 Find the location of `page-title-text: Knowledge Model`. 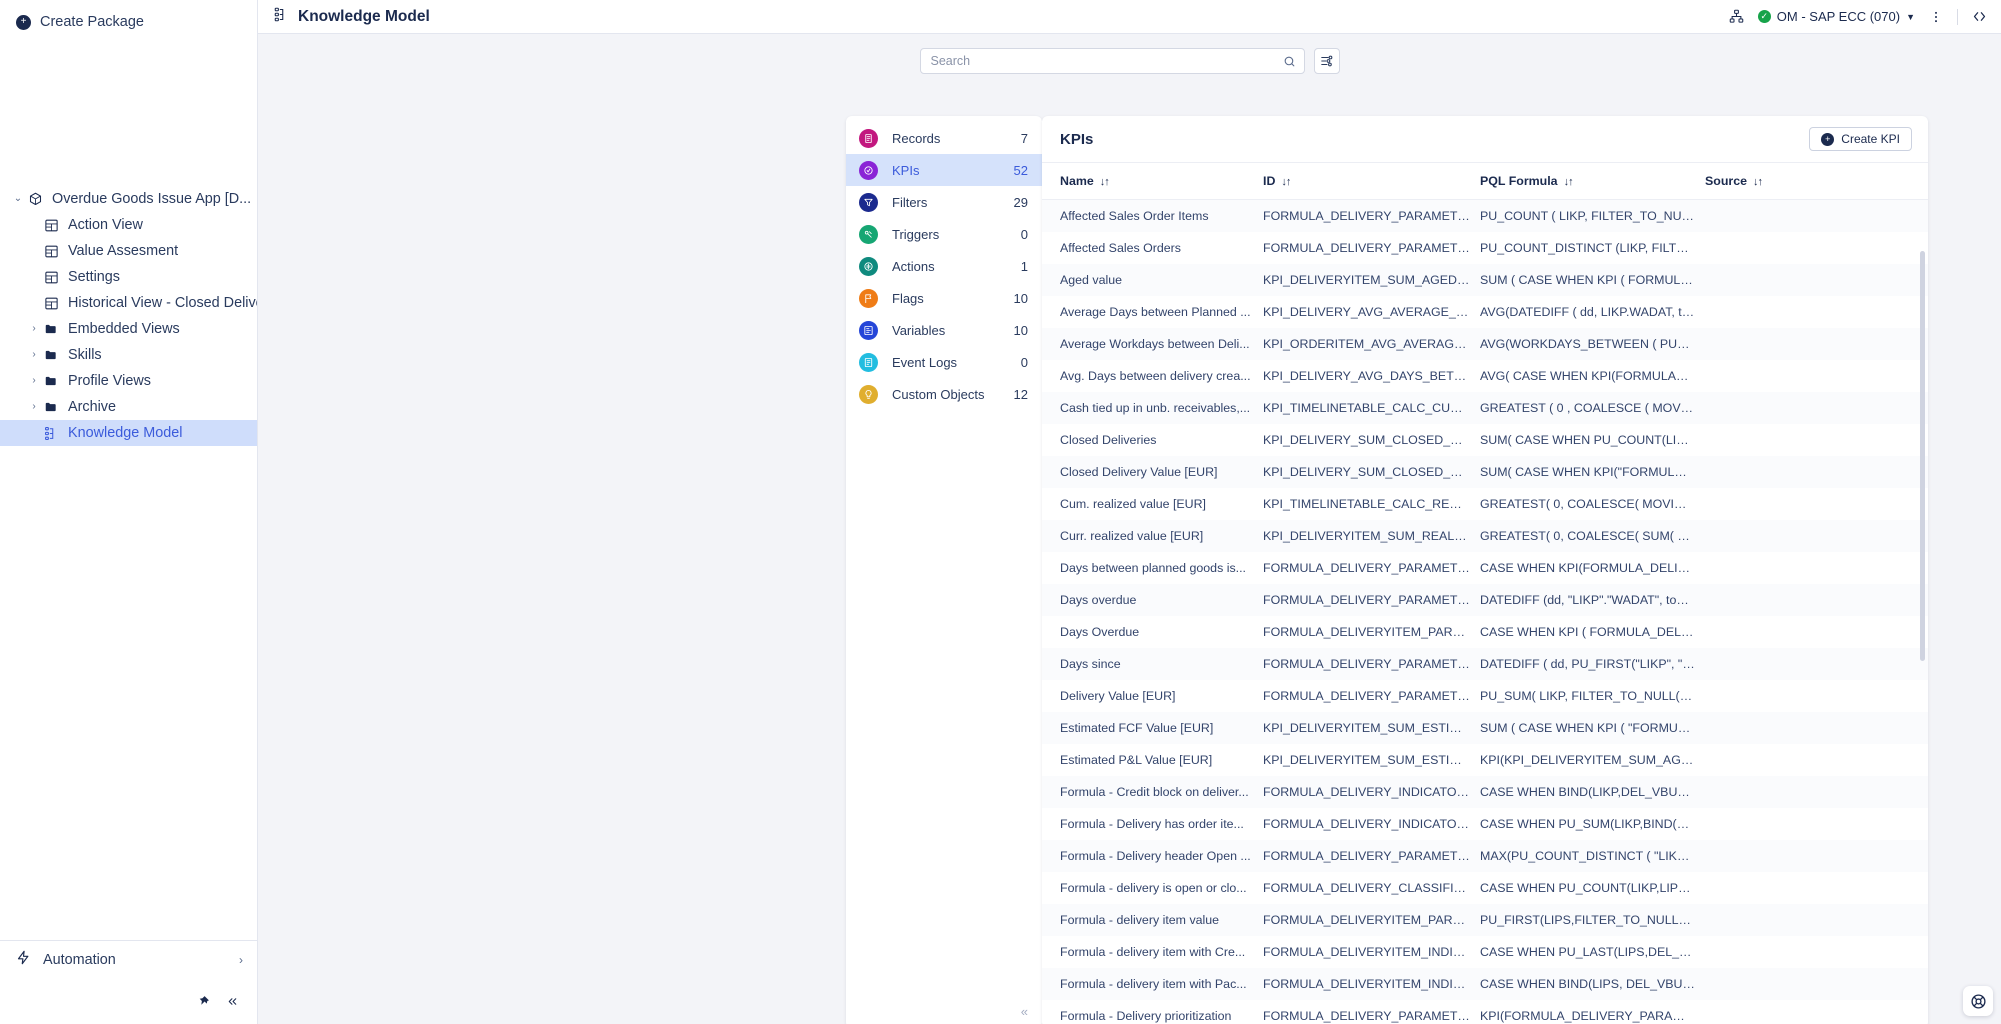

page-title-text: Knowledge Model is located at coordinates (364, 16).